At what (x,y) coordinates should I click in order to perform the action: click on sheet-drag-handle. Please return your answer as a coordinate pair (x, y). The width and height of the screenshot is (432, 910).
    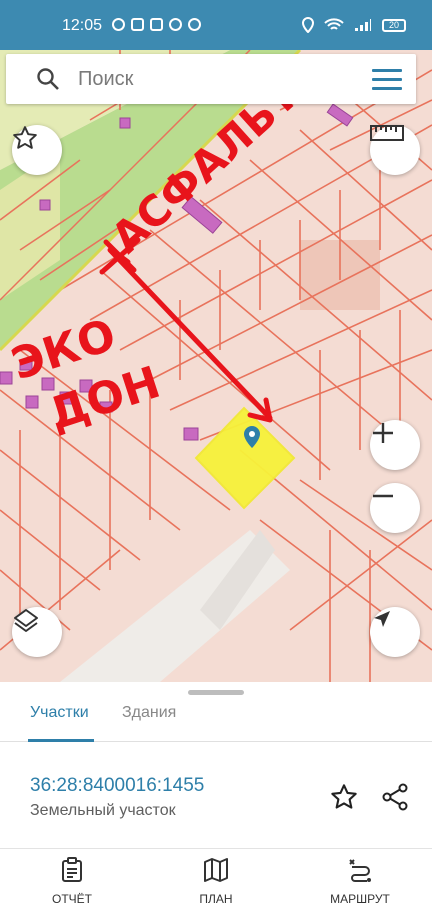
    Looking at the image, I should click on (216, 692).